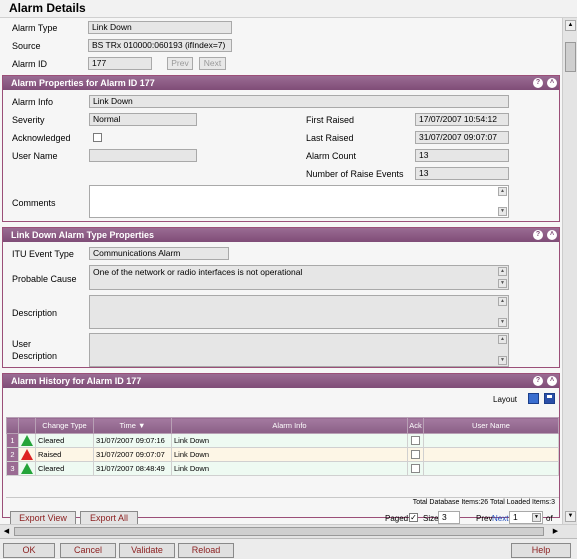  Describe the element at coordinates (569, 271) in the screenshot. I see `vertical-scrollbar: ▲ ▼` at that location.